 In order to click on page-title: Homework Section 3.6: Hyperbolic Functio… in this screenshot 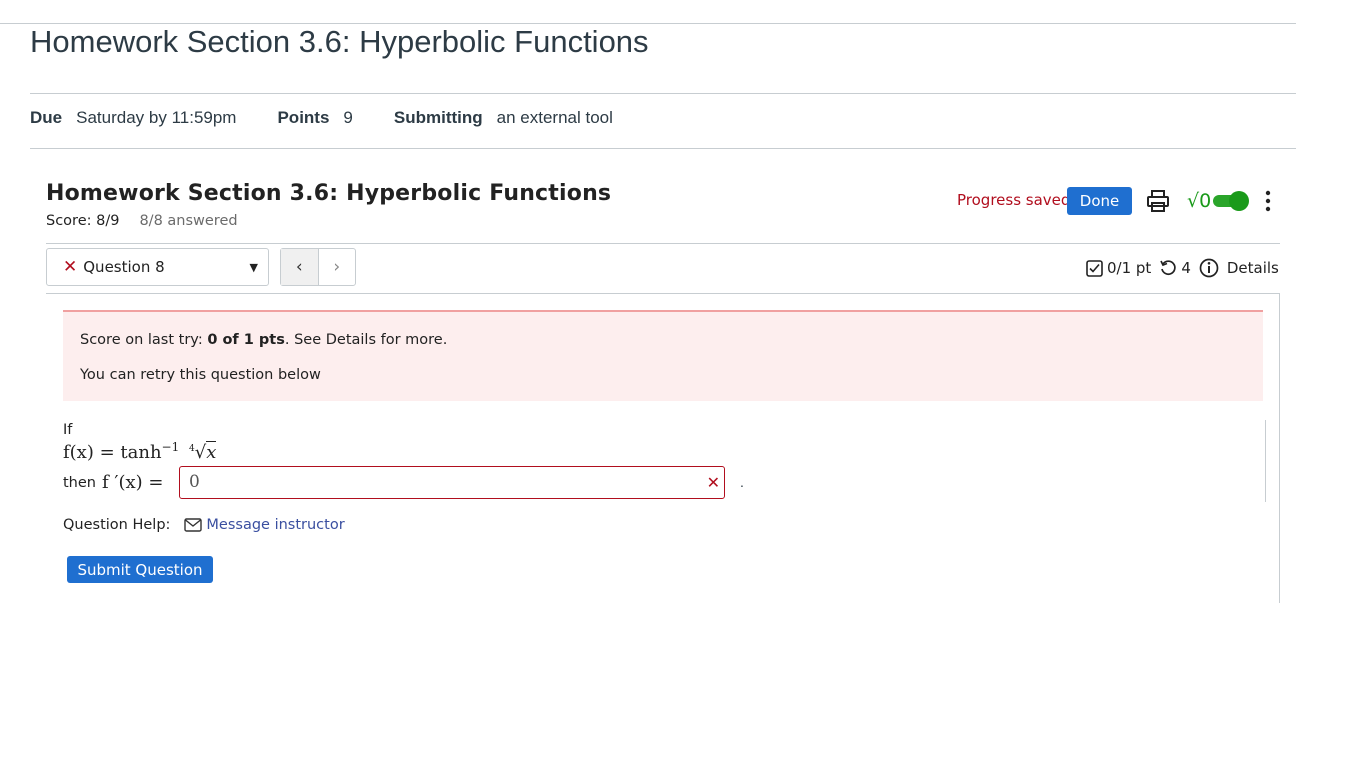, I will do `click(339, 41)`.